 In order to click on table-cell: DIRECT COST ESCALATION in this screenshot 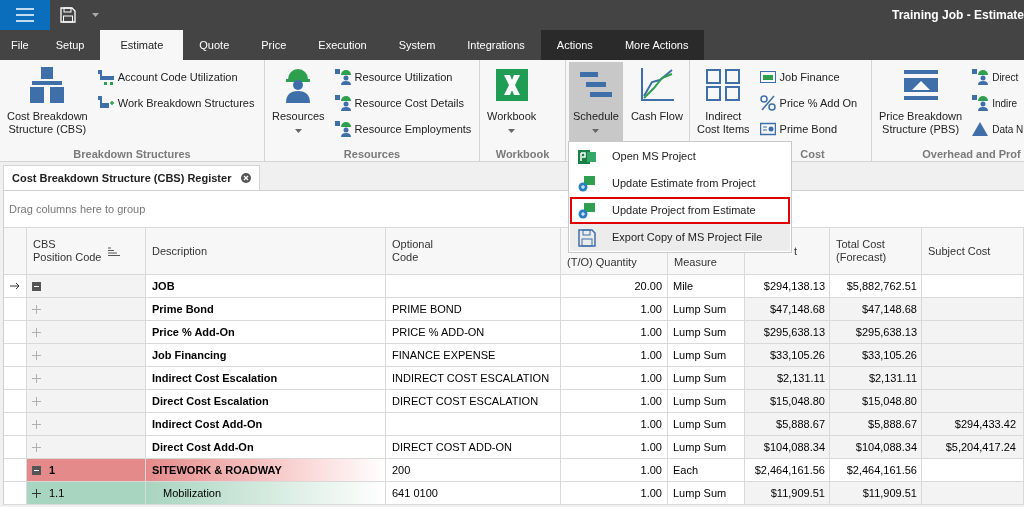, I will do `click(473, 401)`.